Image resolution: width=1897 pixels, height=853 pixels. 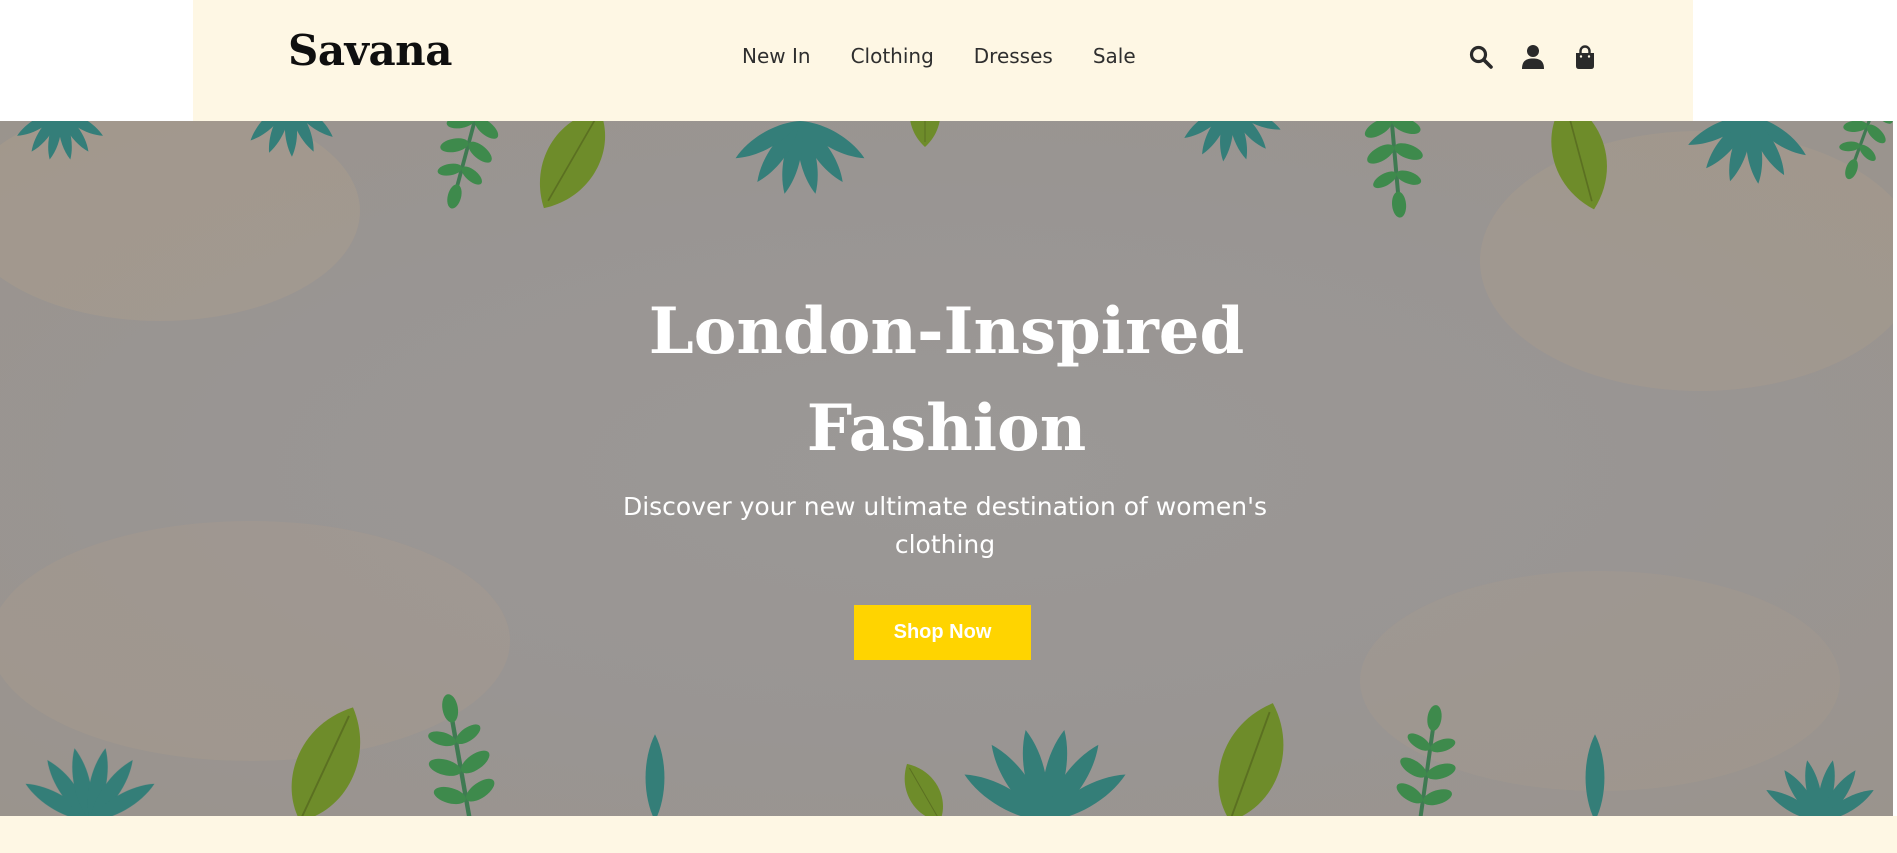 What do you see at coordinates (946, 331) in the screenshot?
I see `hero-title-line-1: London-Inspired` at bounding box center [946, 331].